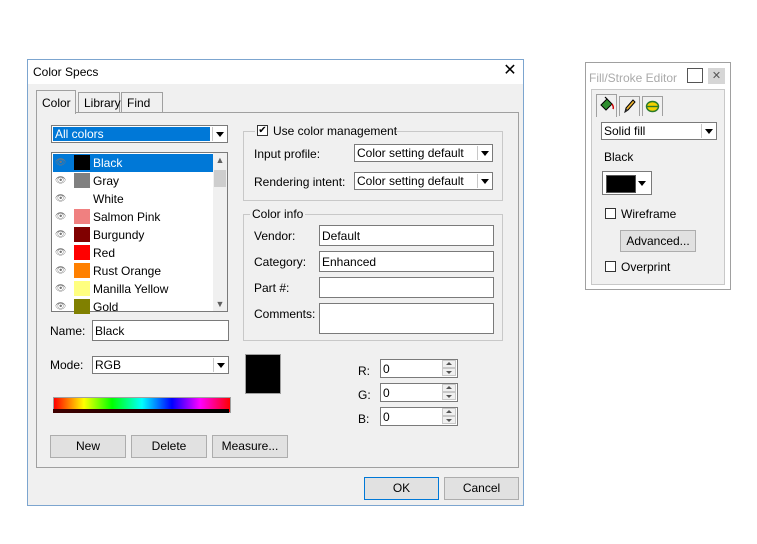  I want to click on r-spinner: 0, so click(419, 368).